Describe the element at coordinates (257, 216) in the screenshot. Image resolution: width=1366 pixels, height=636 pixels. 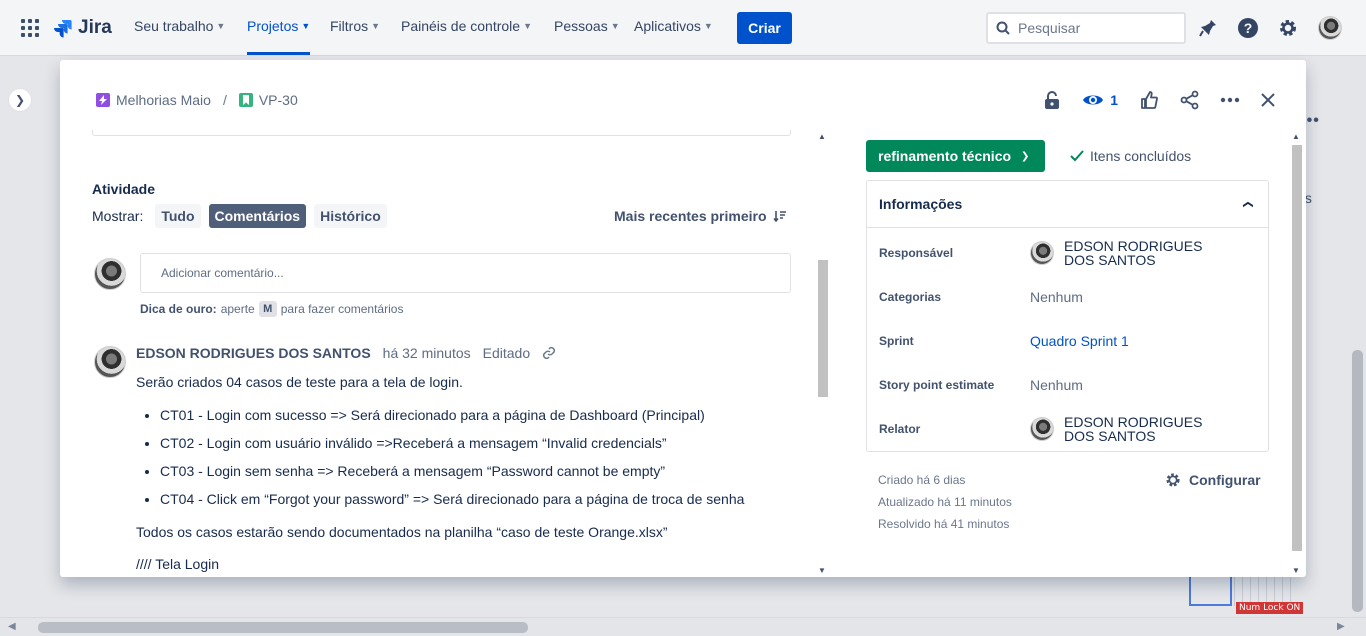
I see `filter-comments-button: Comentários` at that location.